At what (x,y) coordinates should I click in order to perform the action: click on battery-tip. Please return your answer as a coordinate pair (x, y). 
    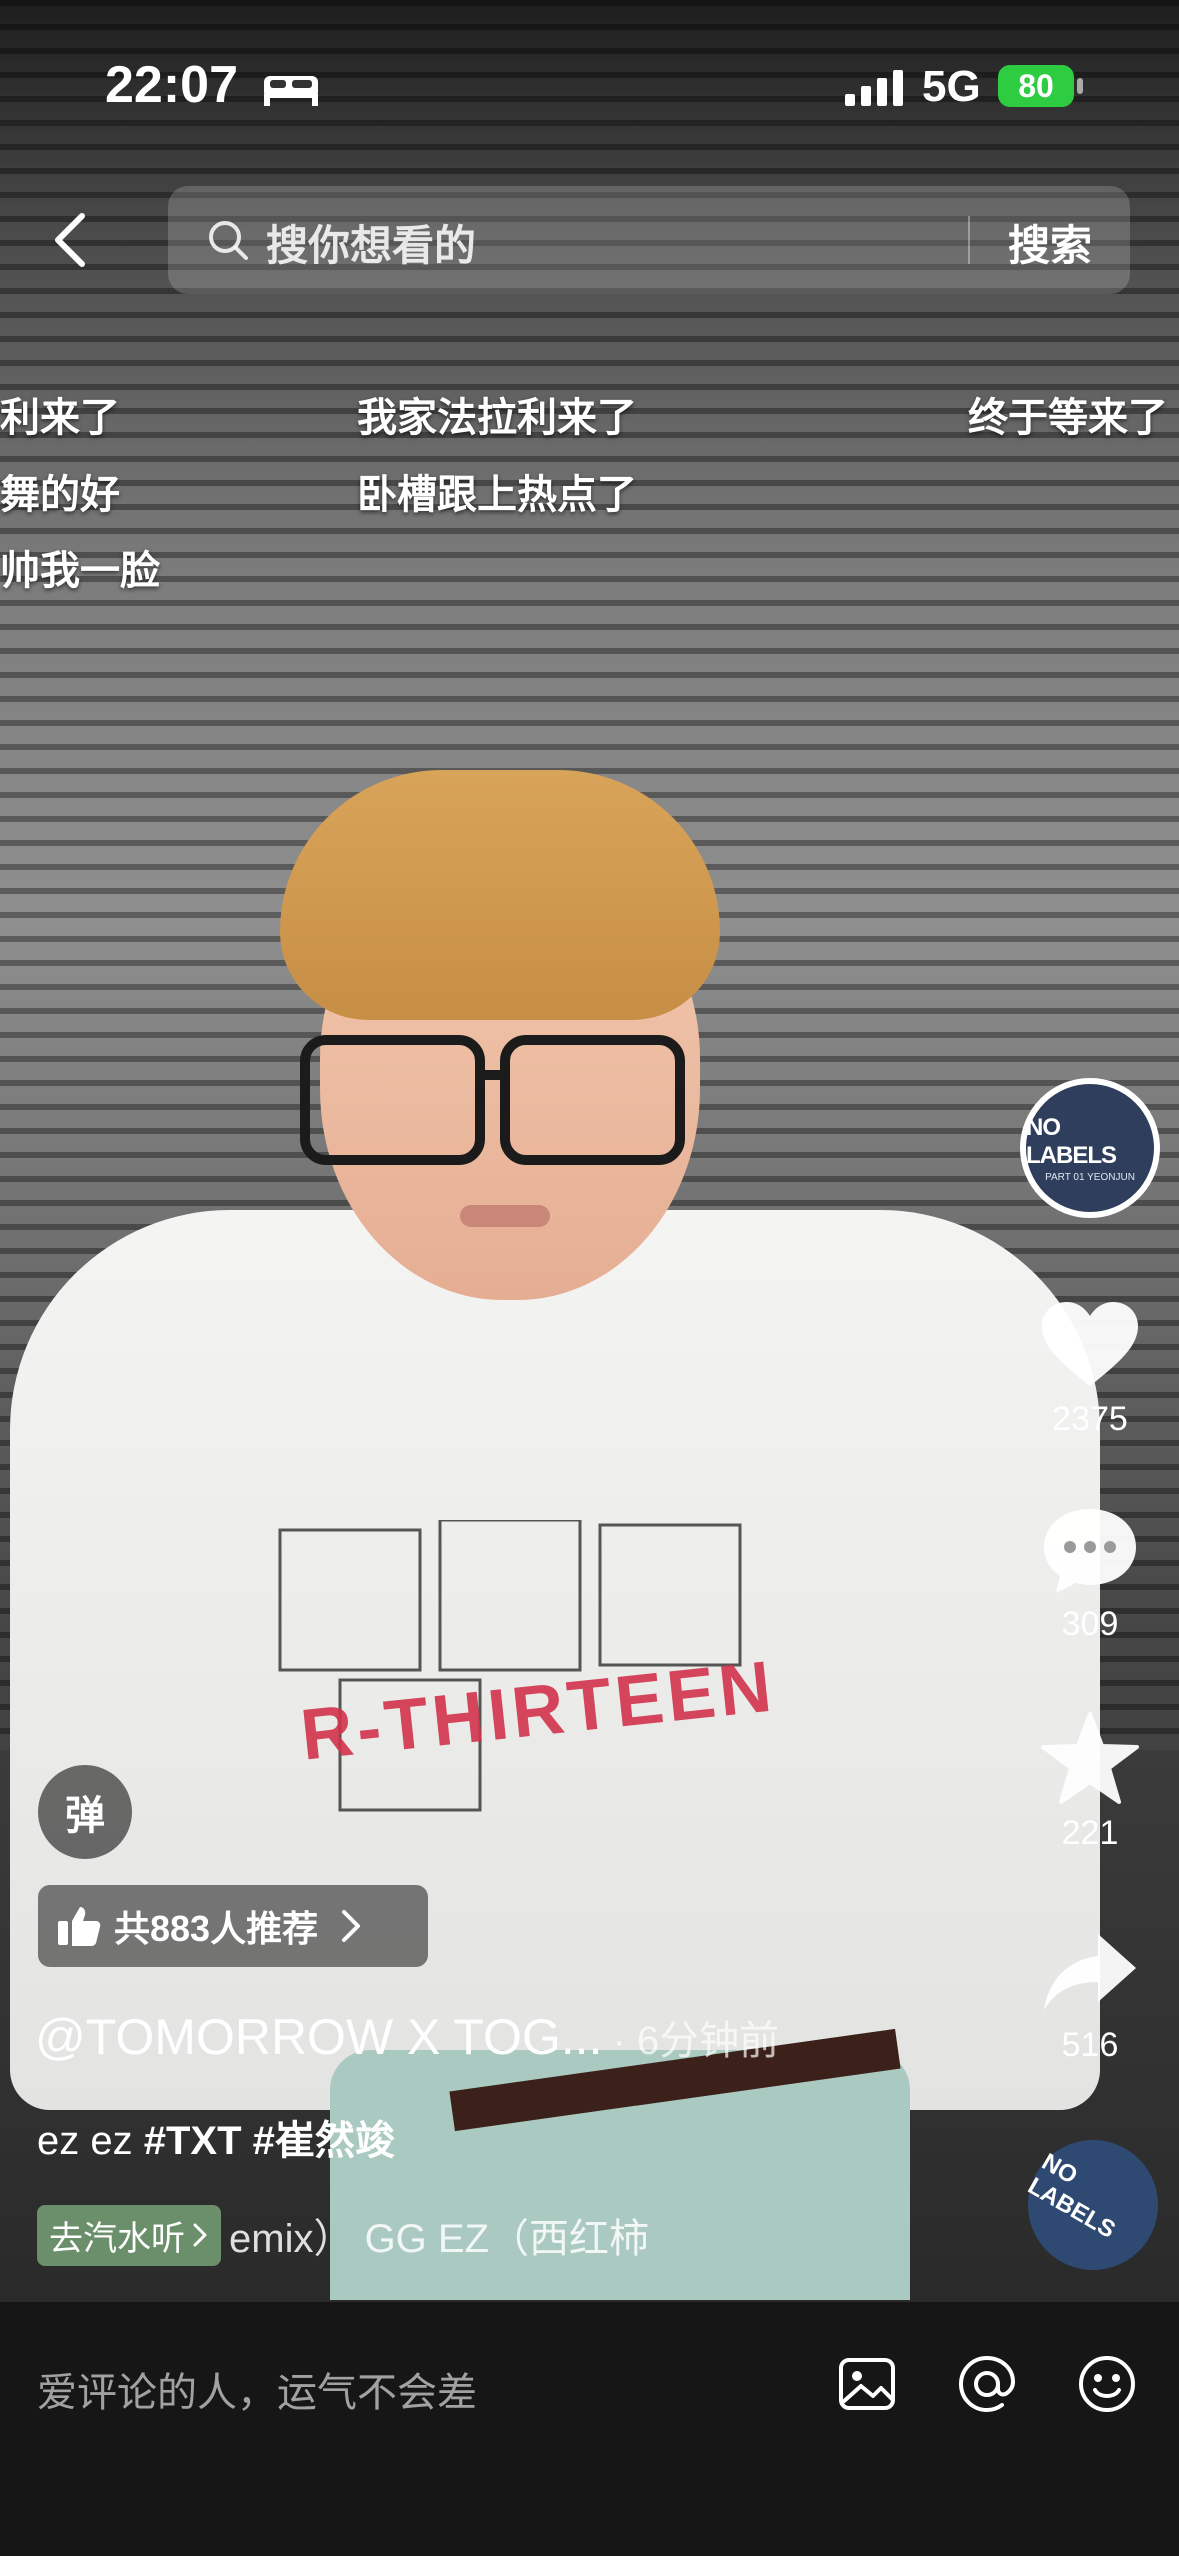
    Looking at the image, I should click on (1080, 86).